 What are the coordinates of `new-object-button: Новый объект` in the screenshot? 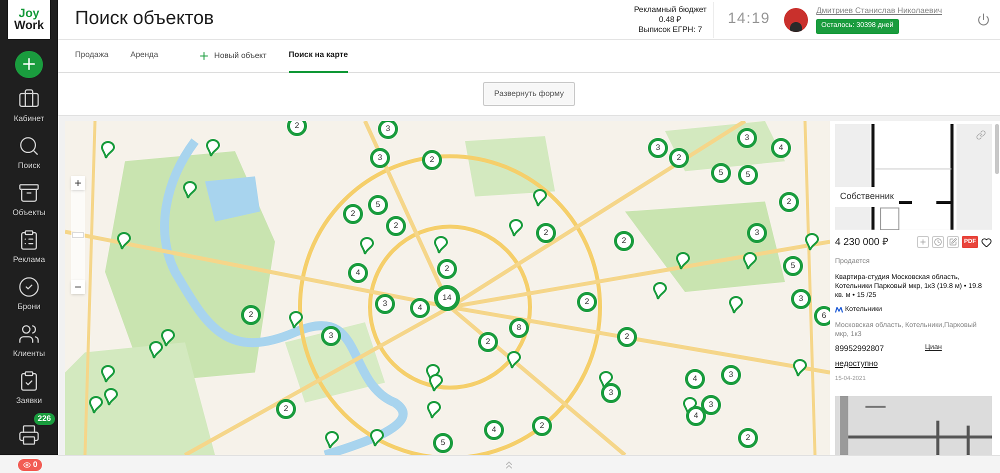 It's located at (232, 56).